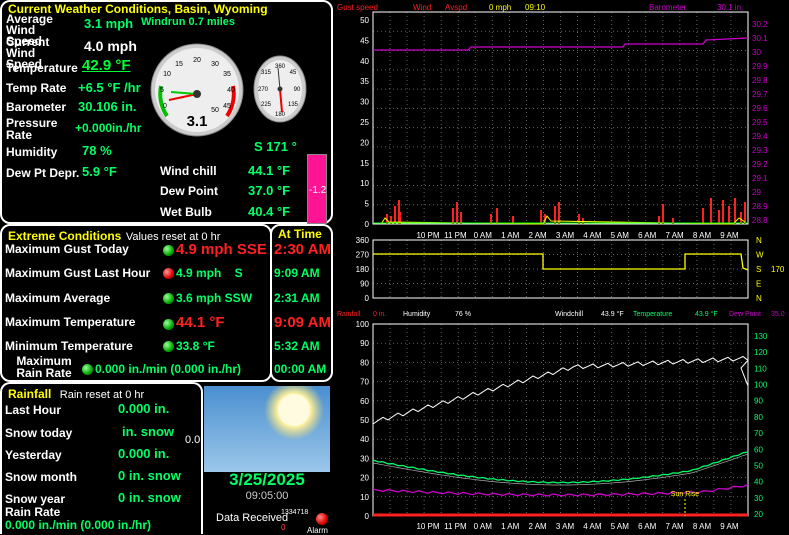 Image resolution: width=789 pixels, height=535 pixels. What do you see at coordinates (215, 110) in the screenshot?
I see `svg-text: 50` at bounding box center [215, 110].